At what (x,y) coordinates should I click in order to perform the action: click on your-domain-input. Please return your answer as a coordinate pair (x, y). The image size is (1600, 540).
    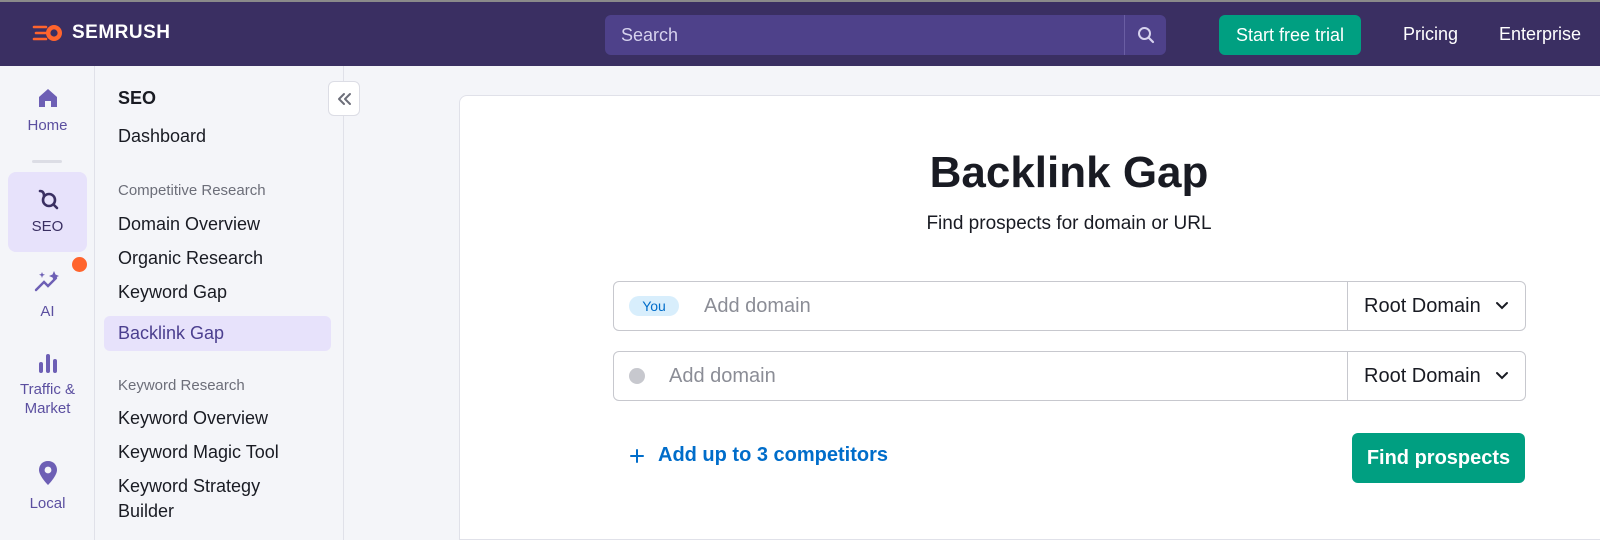
    Looking at the image, I should click on (1025, 306).